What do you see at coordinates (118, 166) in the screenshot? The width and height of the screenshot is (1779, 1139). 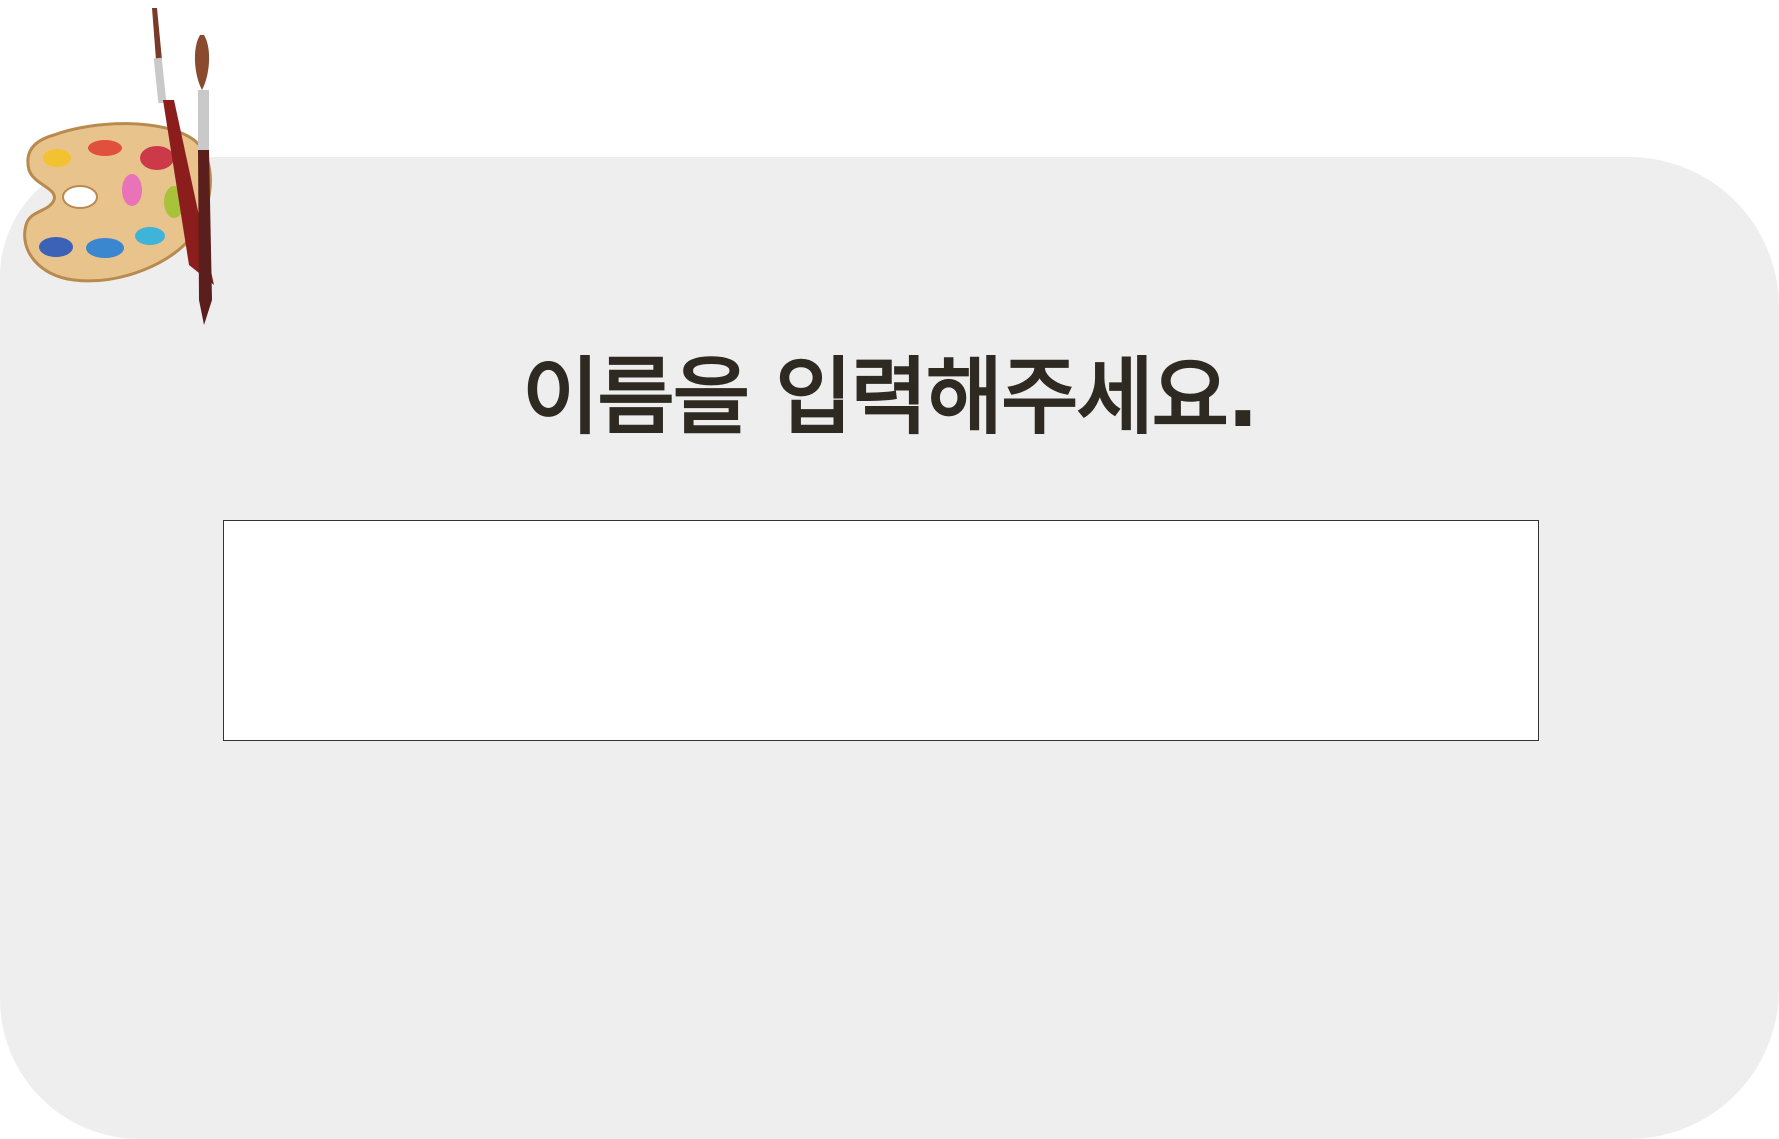 I see `paint-palette-icon` at bounding box center [118, 166].